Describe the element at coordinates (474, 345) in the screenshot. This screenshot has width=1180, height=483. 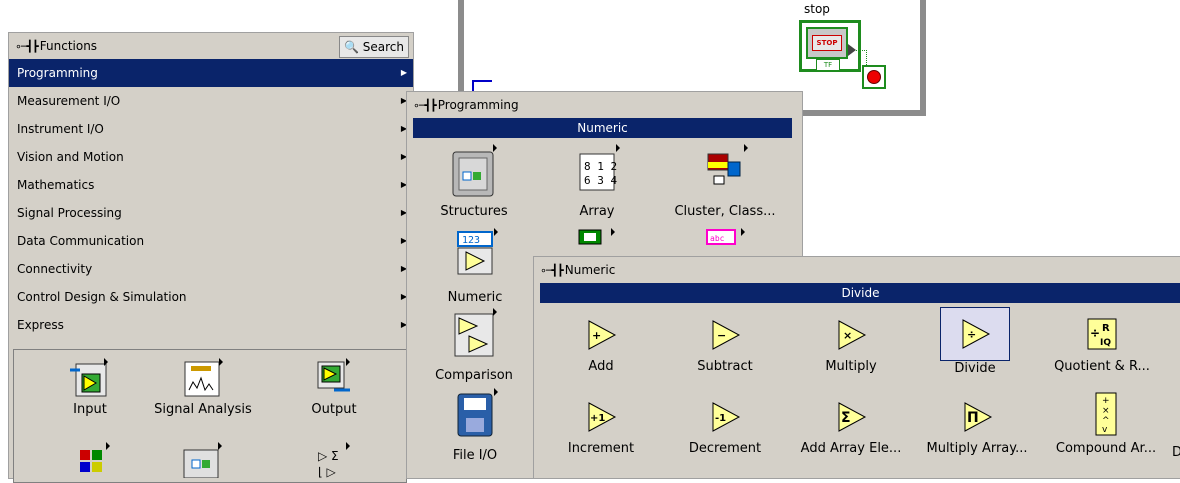
I see `palette-item-comparison: Comparison` at that location.